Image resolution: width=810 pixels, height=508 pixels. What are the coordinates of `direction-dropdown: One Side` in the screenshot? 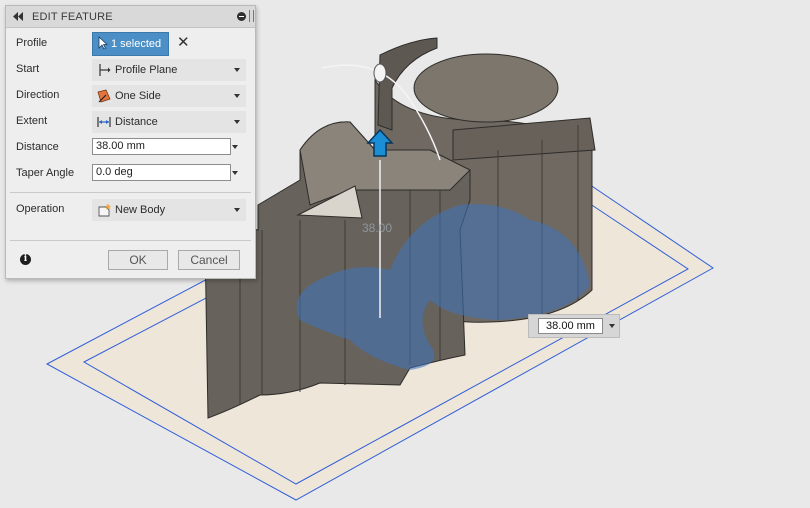 It's located at (169, 96).